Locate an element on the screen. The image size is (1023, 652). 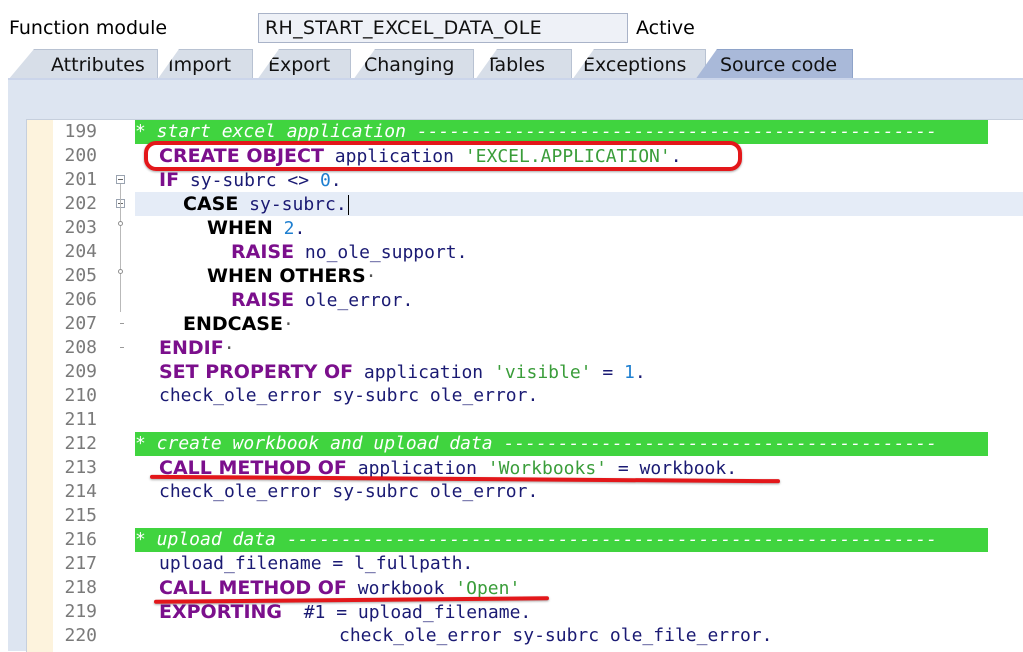
code-token: #1 = upload_filename. is located at coordinates (407, 612).